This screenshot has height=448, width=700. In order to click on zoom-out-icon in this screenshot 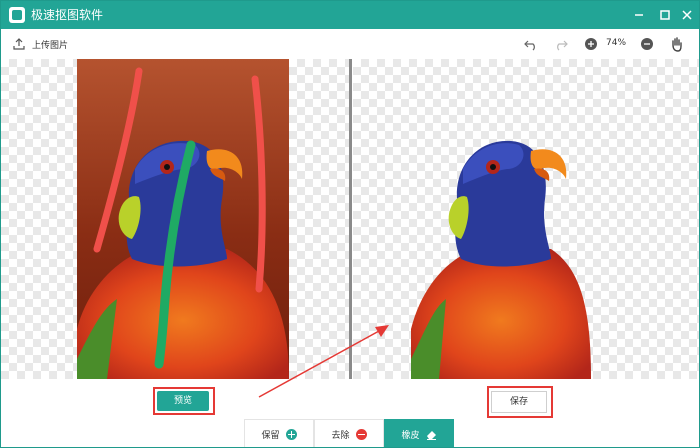, I will do `click(647, 44)`.